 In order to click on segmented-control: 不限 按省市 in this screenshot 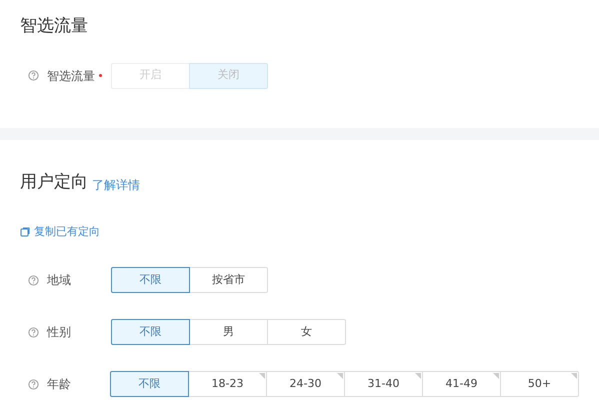, I will do `click(189, 280)`.